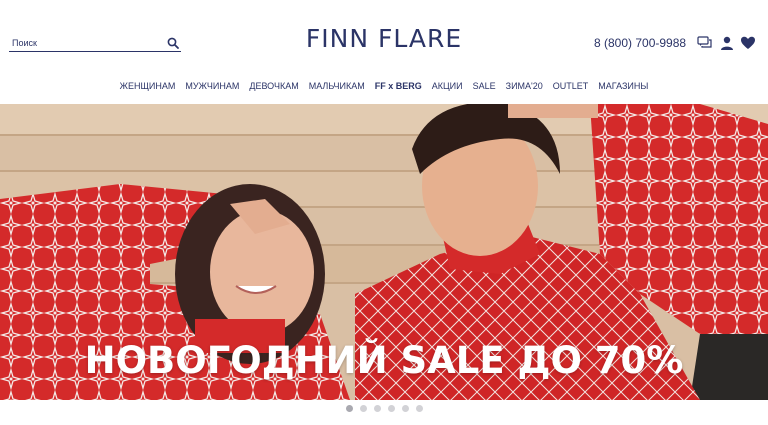  Describe the element at coordinates (273, 86) in the screenshot. I see `nav-item-girls: ДЕВОЧКАМ` at that location.